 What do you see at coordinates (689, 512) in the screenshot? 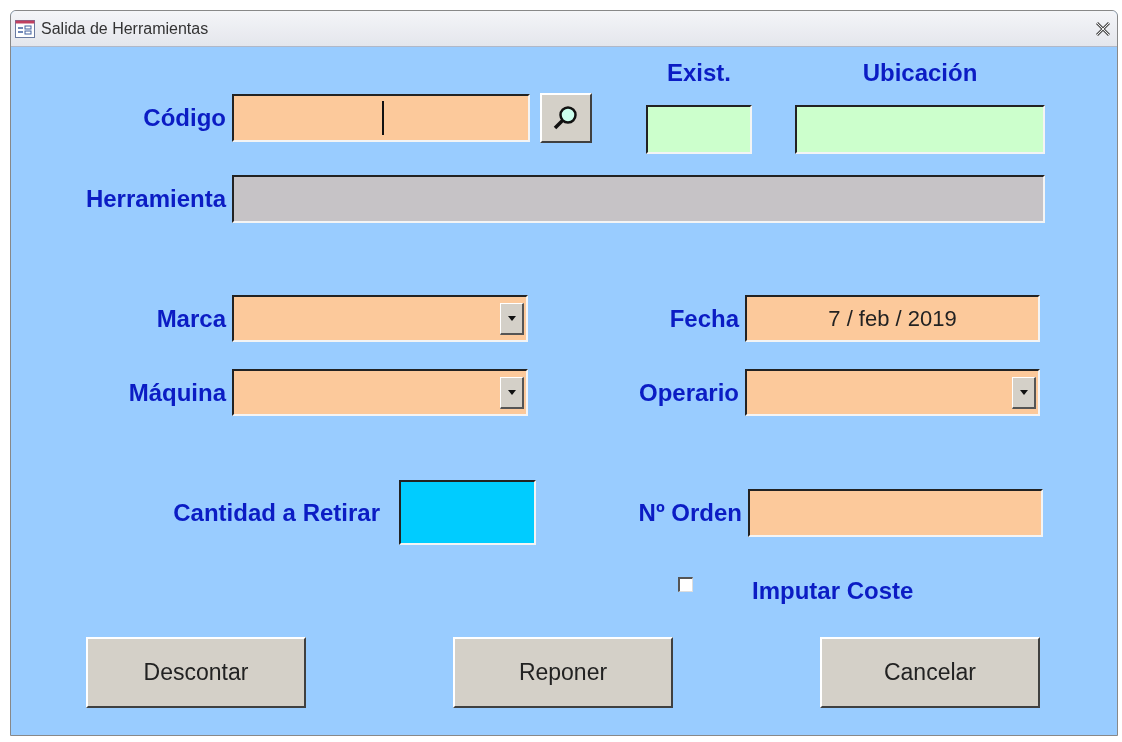
I see `field-label: Nº Orden` at bounding box center [689, 512].